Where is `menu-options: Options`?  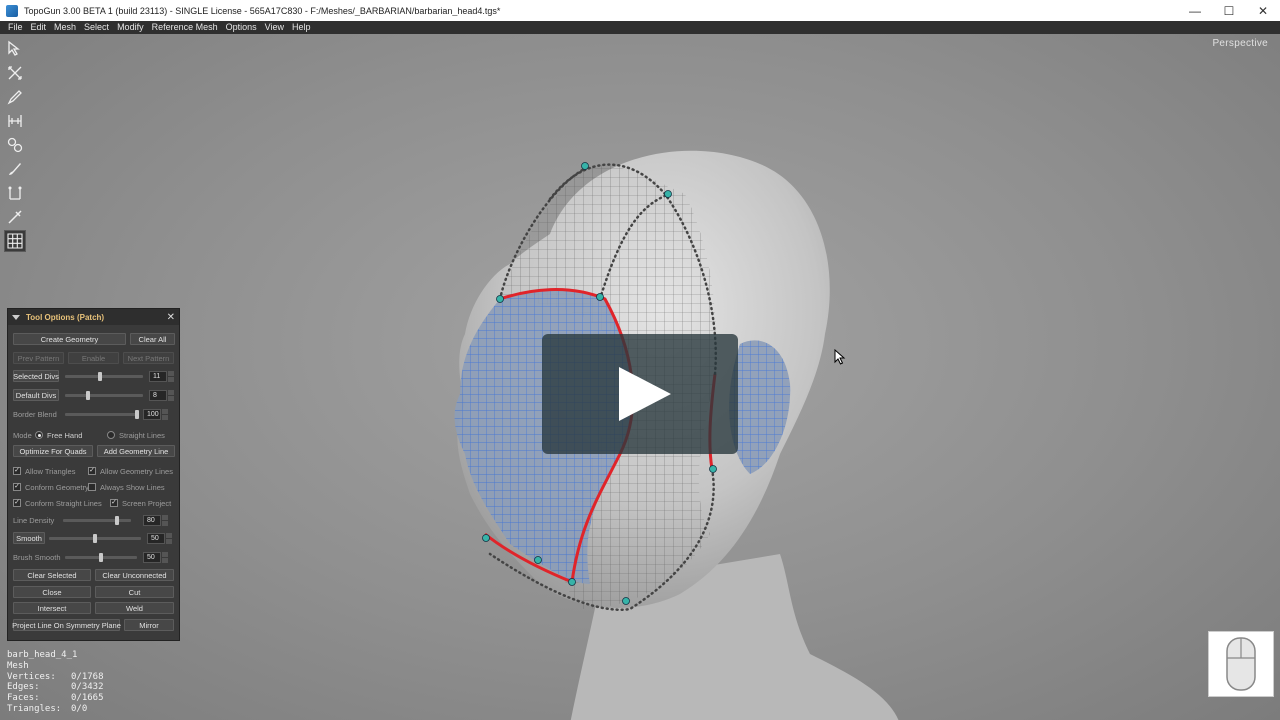
menu-options: Options is located at coordinates (241, 27).